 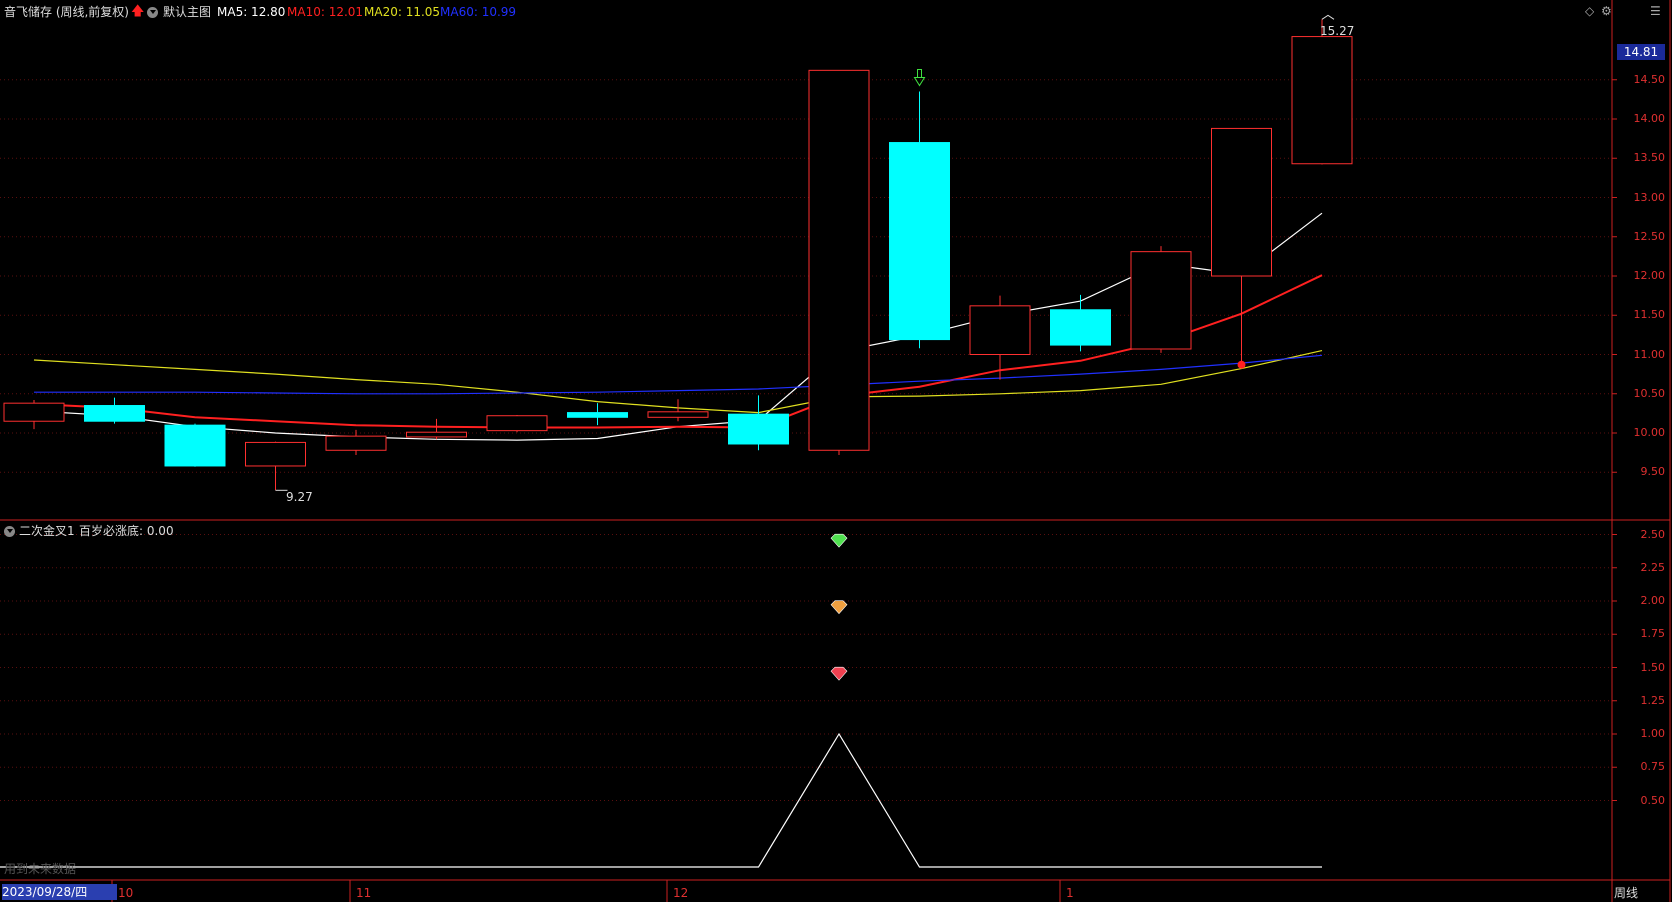 What do you see at coordinates (1649, 432) in the screenshot?
I see `price-tick-label: 10.00` at bounding box center [1649, 432].